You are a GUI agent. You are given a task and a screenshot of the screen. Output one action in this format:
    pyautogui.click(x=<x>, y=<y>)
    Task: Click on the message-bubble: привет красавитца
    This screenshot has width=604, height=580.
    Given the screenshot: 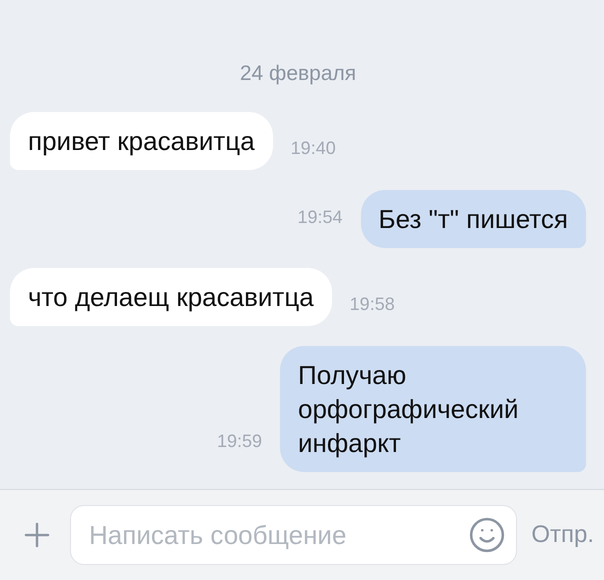 What is the action you would take?
    pyautogui.click(x=141, y=141)
    